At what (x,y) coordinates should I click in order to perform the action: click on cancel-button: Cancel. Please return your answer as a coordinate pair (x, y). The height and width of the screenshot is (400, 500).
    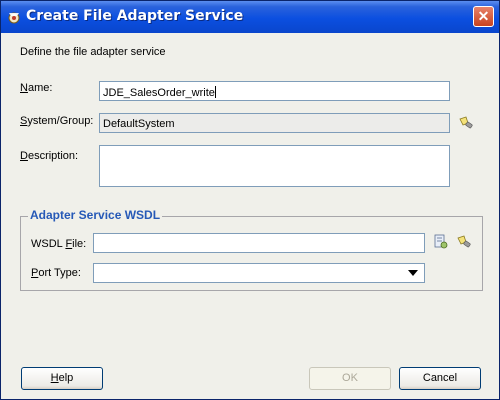
    Looking at the image, I should click on (440, 378).